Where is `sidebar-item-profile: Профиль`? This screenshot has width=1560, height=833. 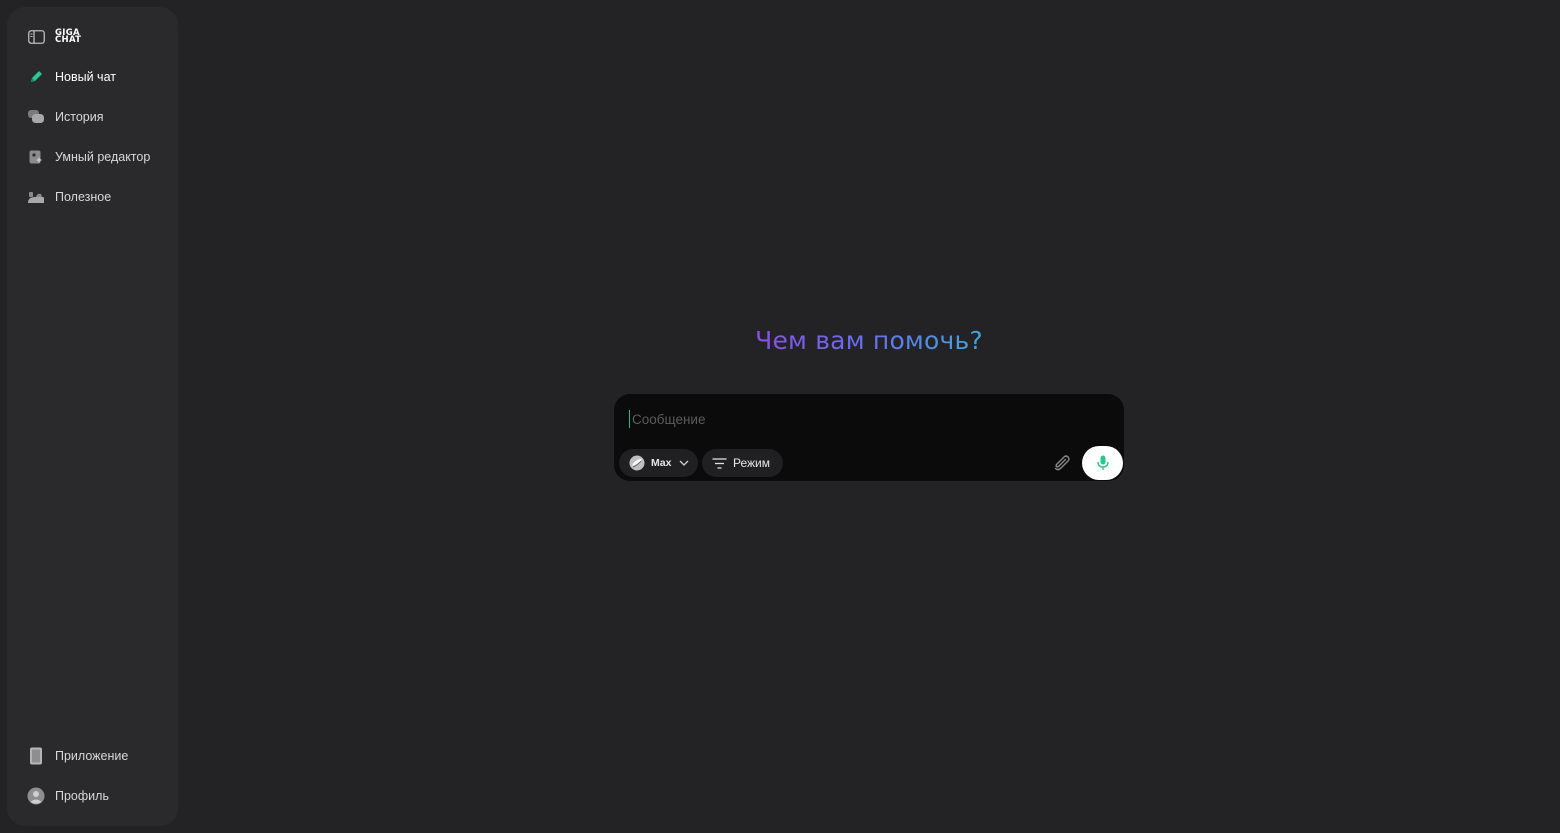 sidebar-item-profile: Профиль is located at coordinates (94, 796).